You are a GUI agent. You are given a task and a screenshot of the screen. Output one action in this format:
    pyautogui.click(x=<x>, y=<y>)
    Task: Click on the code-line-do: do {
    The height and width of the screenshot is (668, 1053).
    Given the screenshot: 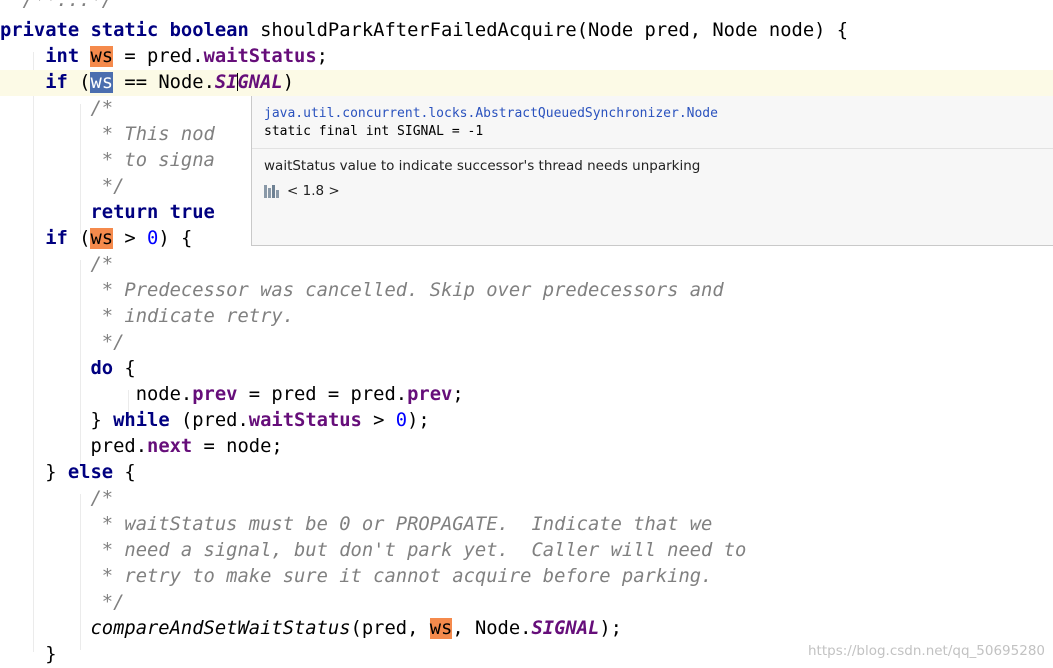 What is the action you would take?
    pyautogui.click(x=526, y=369)
    